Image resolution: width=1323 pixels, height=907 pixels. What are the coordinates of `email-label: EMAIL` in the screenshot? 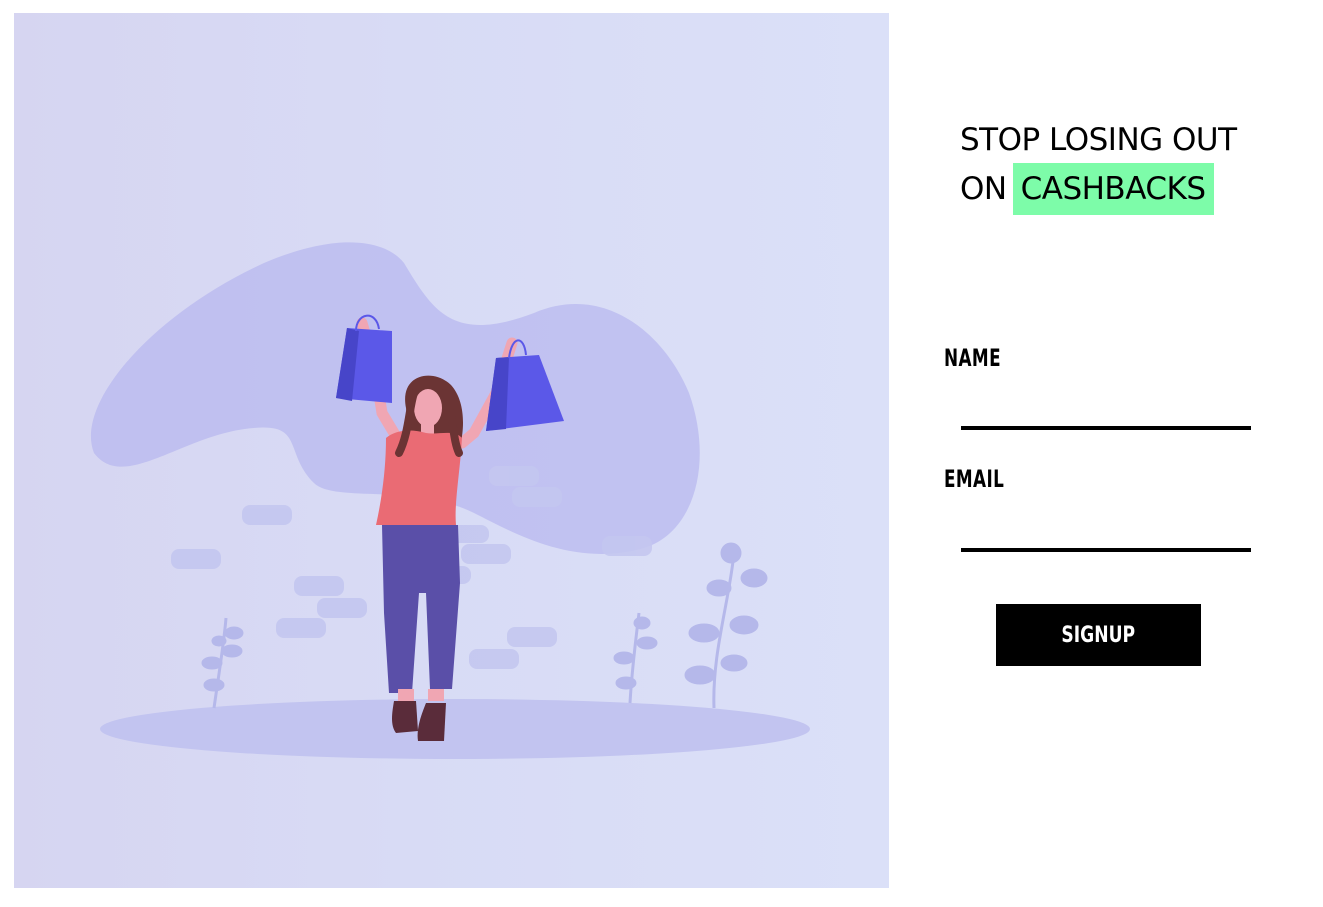 It's located at (974, 479).